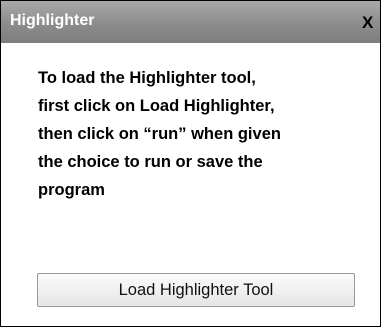  I want to click on dialog-title: Highlighter, so click(52, 20).